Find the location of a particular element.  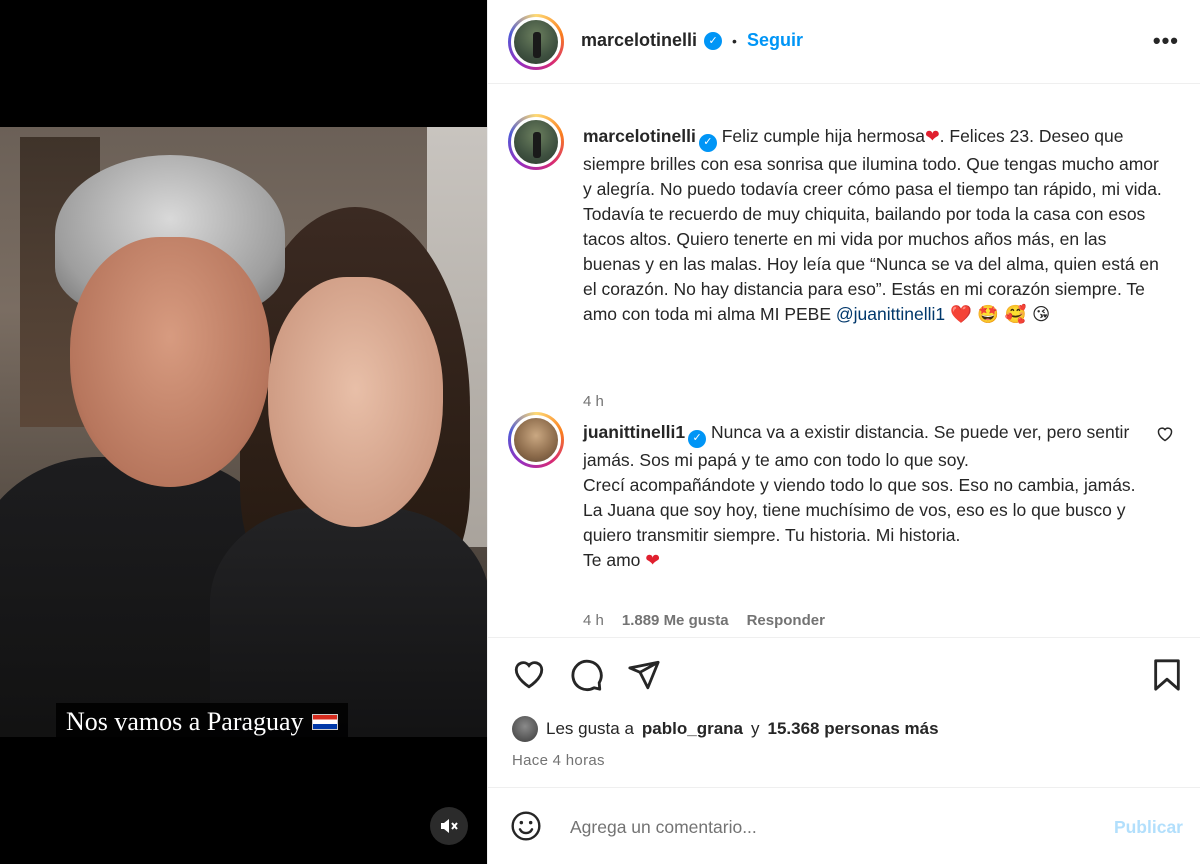

media-overlay-caption: Nos vamos a Paraguay is located at coordinates (202, 722).